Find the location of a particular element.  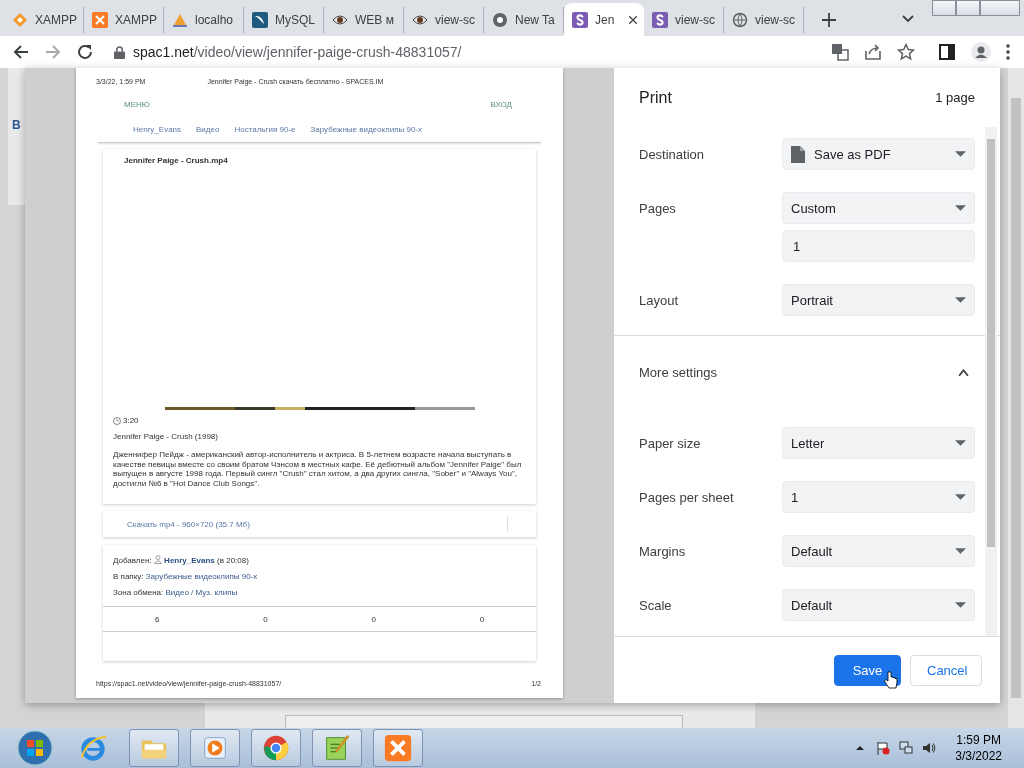

setting-label: Paper size is located at coordinates (670, 443).